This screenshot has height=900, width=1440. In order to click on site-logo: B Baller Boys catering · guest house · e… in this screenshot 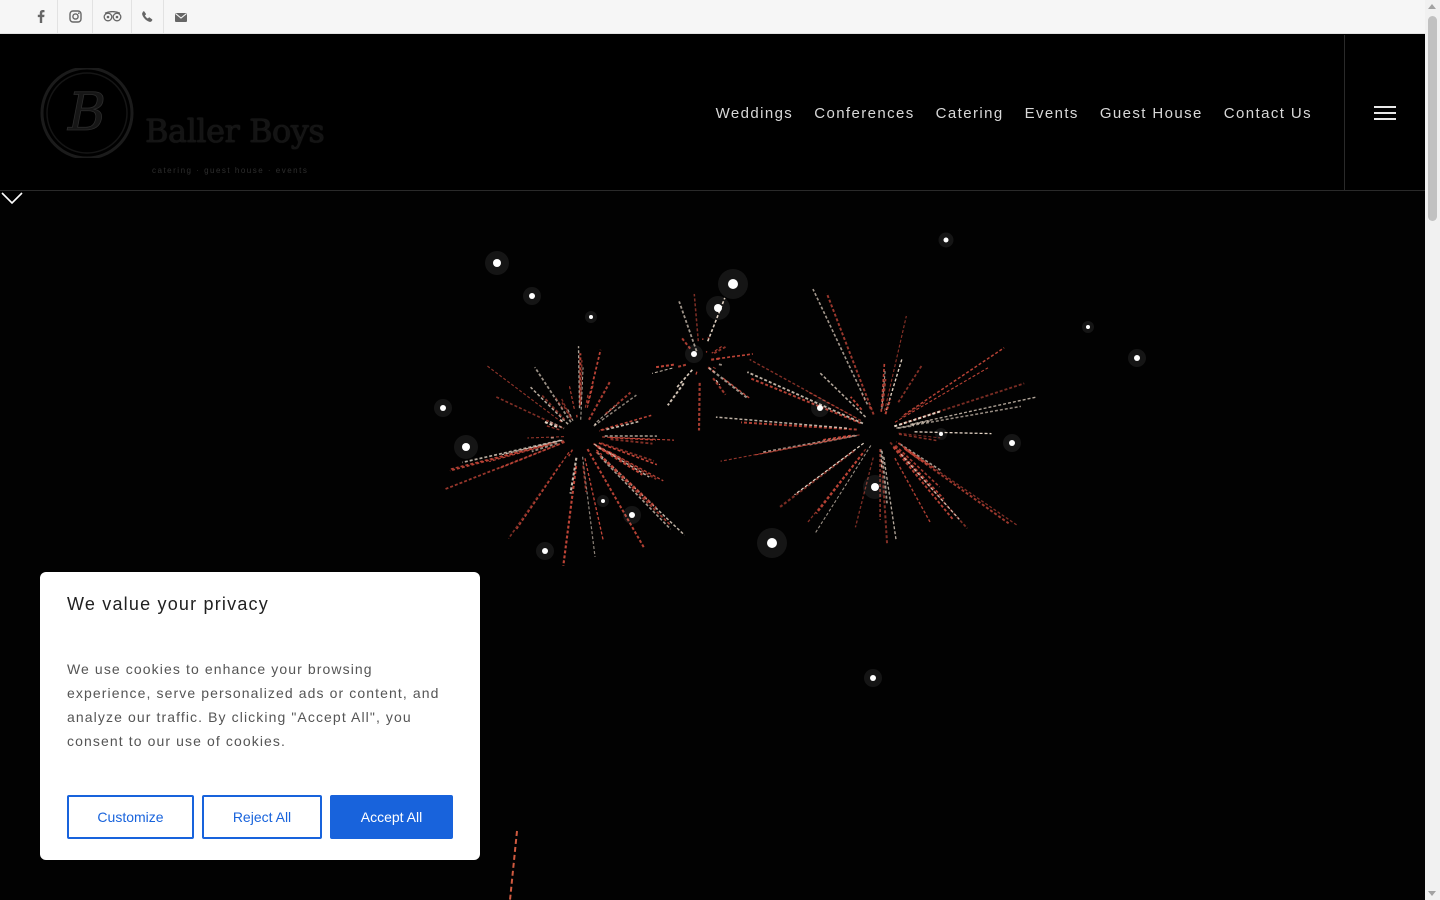, I will do `click(182, 120)`.